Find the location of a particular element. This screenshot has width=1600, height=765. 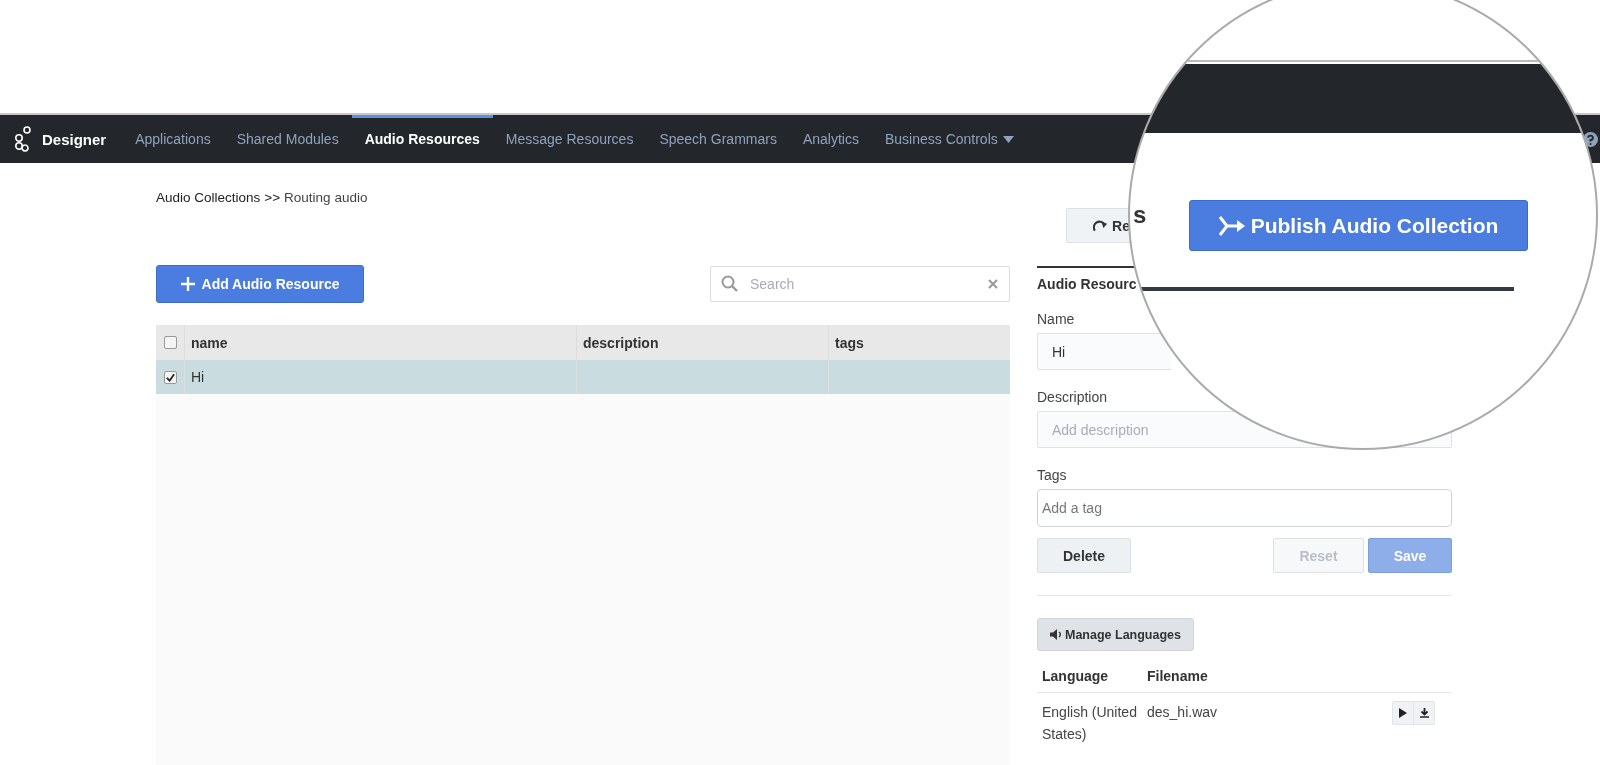

nav-tab: Analytics is located at coordinates (830, 139).